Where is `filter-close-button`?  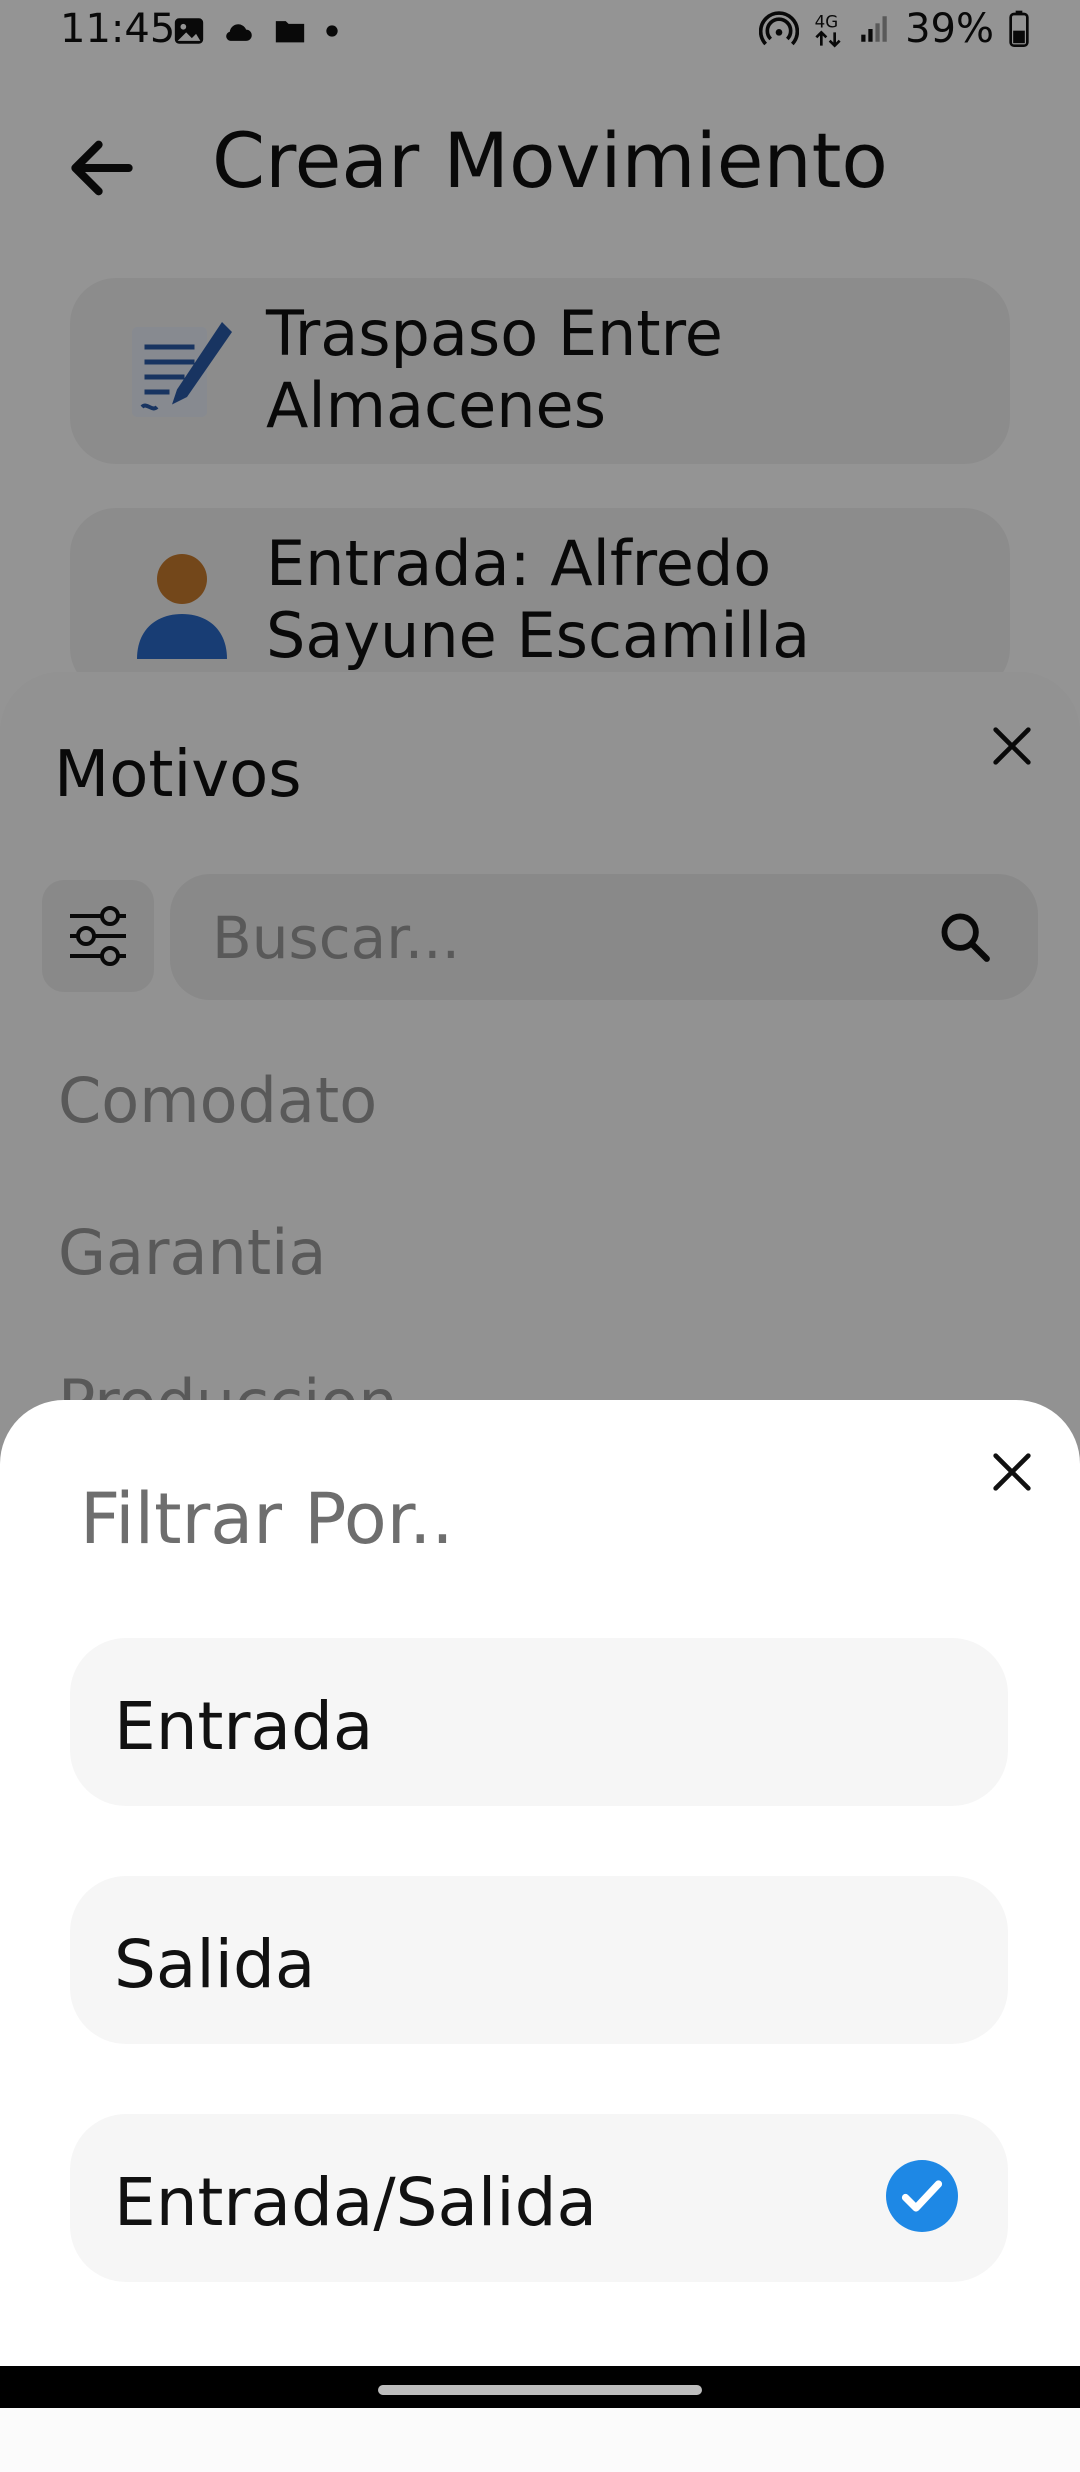 filter-close-button is located at coordinates (1012, 1472).